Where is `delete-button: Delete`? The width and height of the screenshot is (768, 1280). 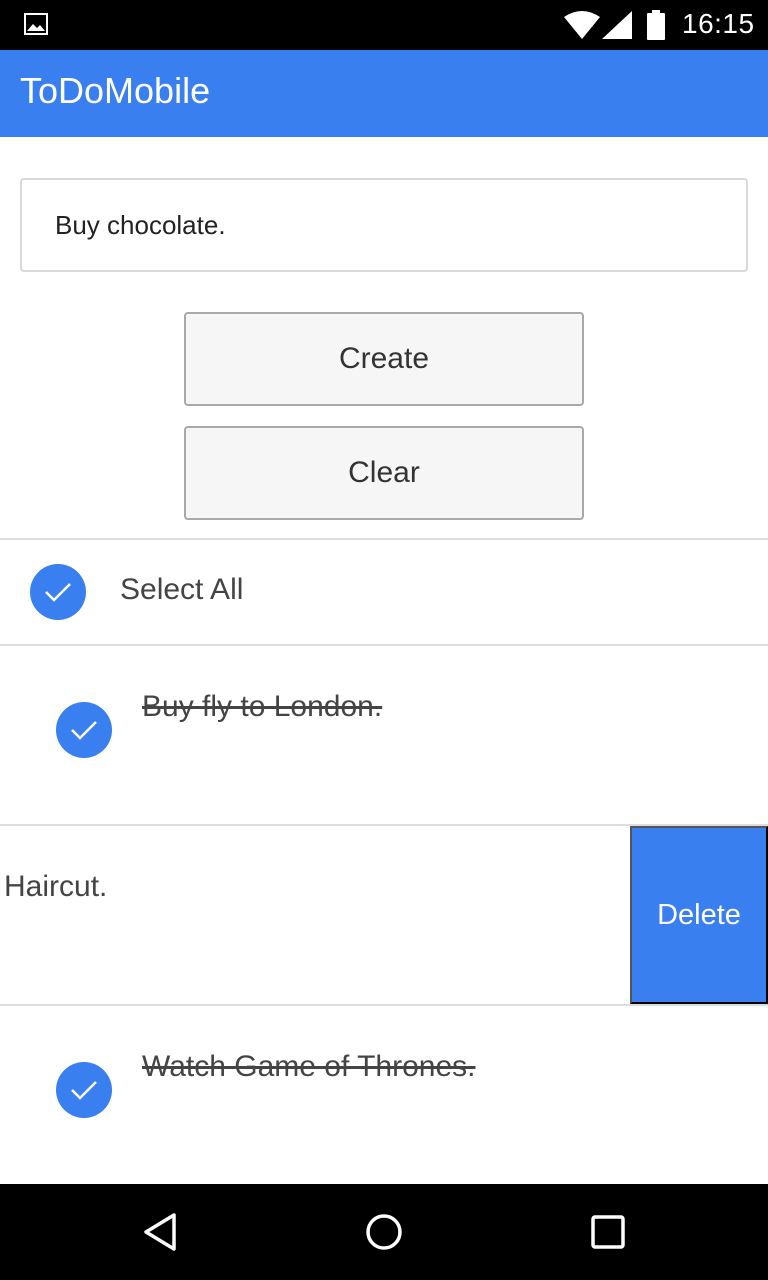
delete-button: Delete is located at coordinates (699, 915).